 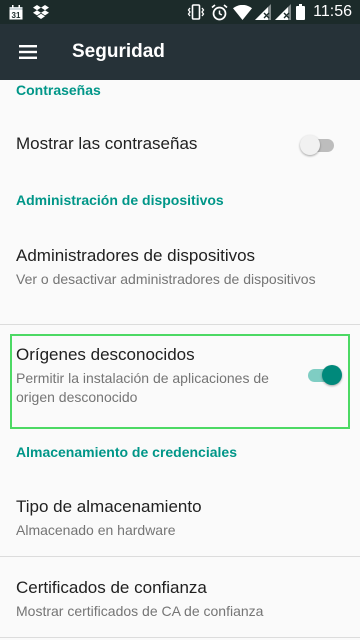 I want to click on calendar-day: 31, so click(x=16, y=15).